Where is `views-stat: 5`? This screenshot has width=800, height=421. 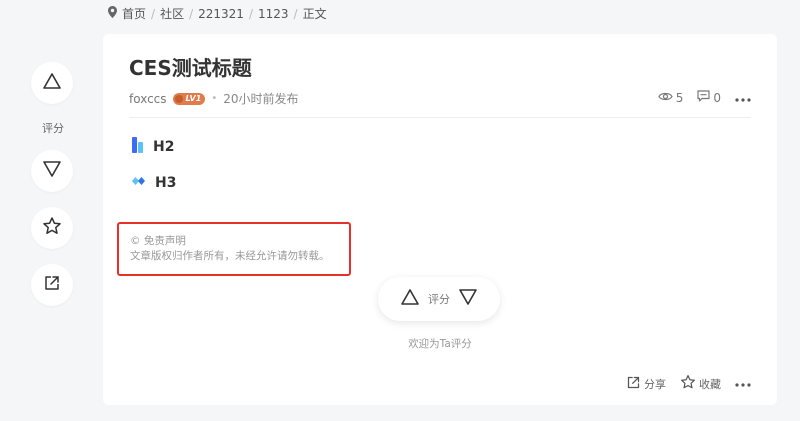 views-stat: 5 is located at coordinates (671, 97).